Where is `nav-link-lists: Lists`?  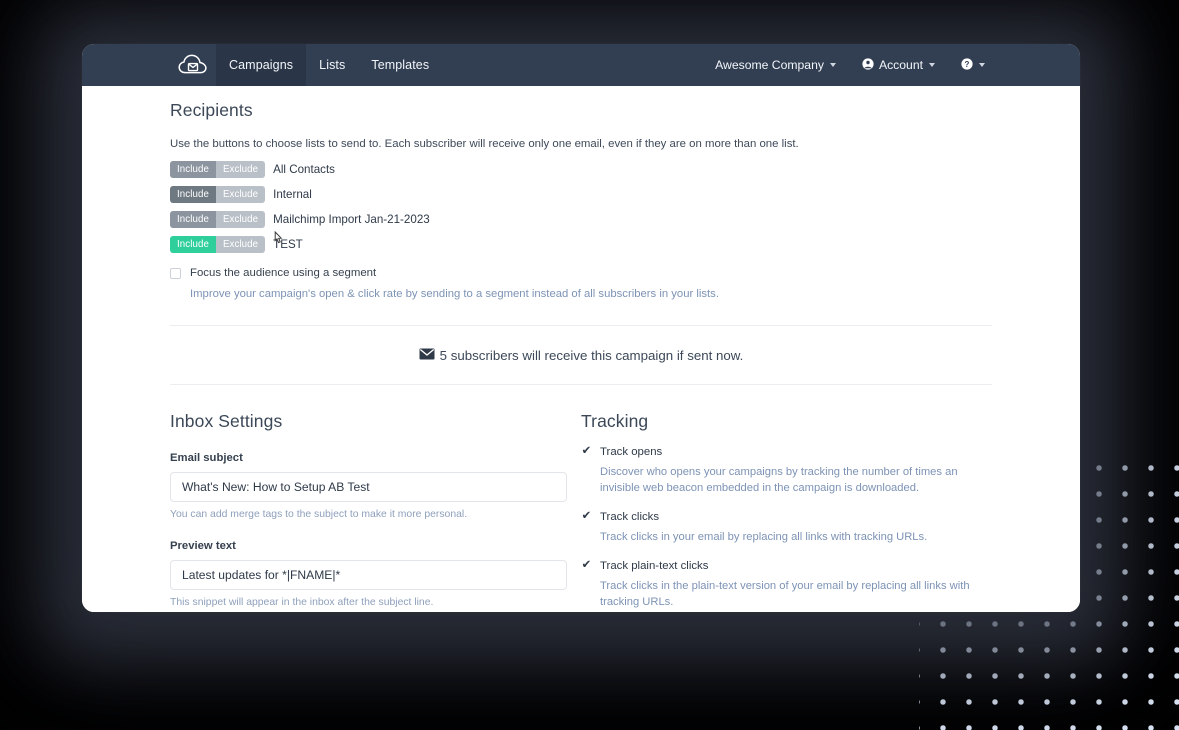
nav-link-lists: Lists is located at coordinates (332, 65).